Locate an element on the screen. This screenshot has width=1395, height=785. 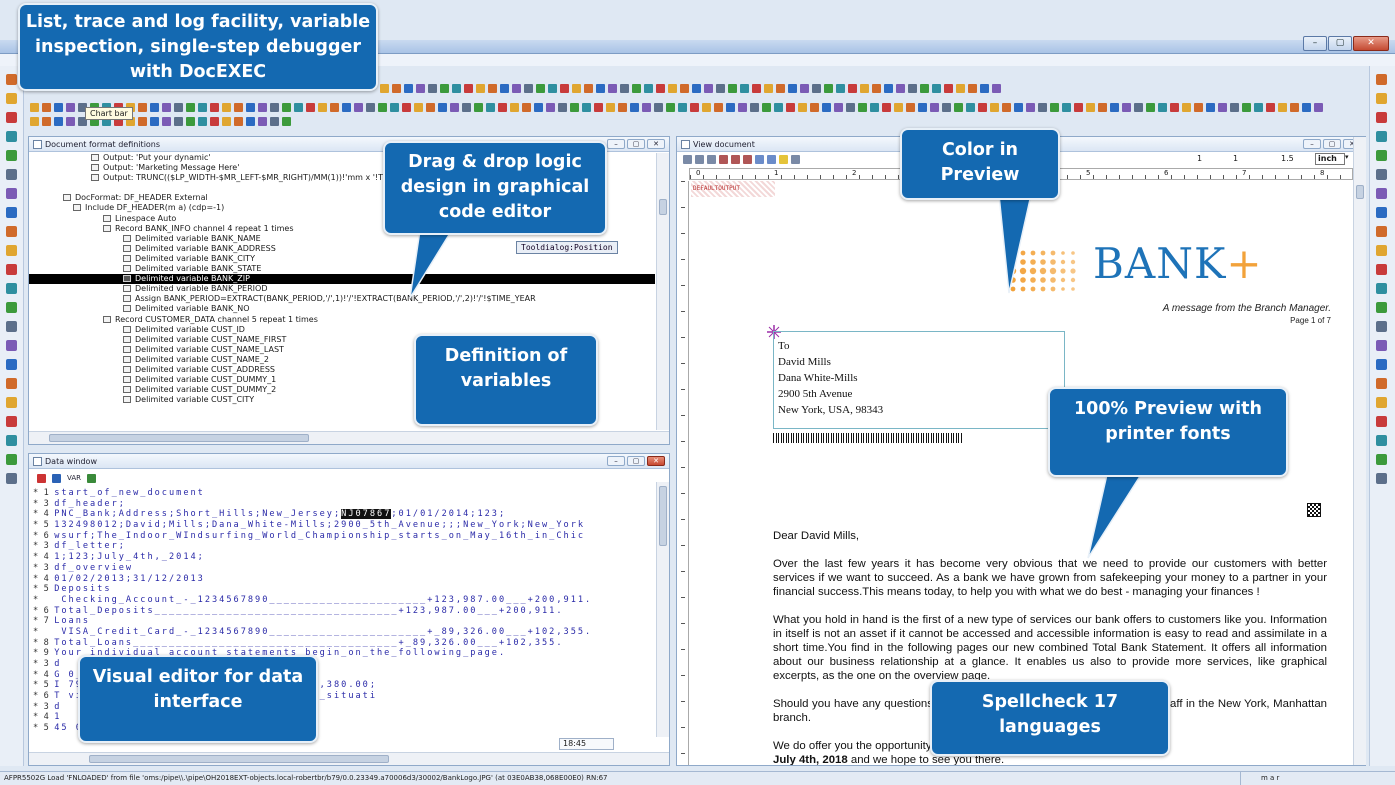
data-line: * 3 df_header; is located at coordinates (343, 504).